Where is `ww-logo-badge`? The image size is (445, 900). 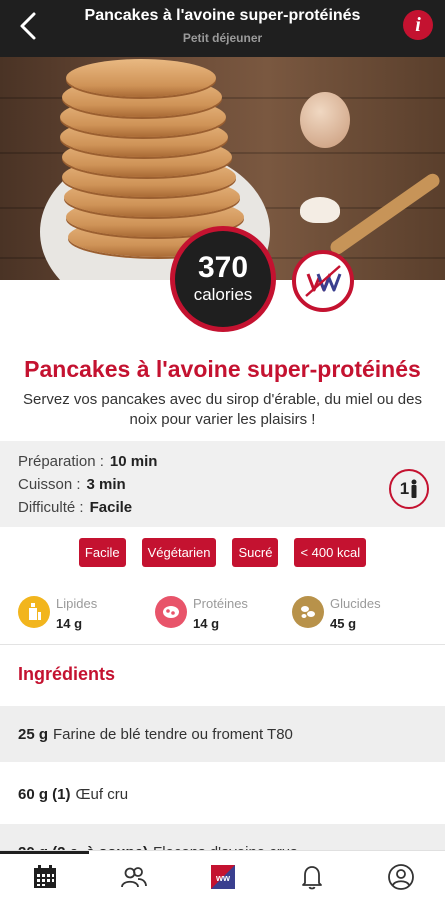 ww-logo-badge is located at coordinates (323, 281).